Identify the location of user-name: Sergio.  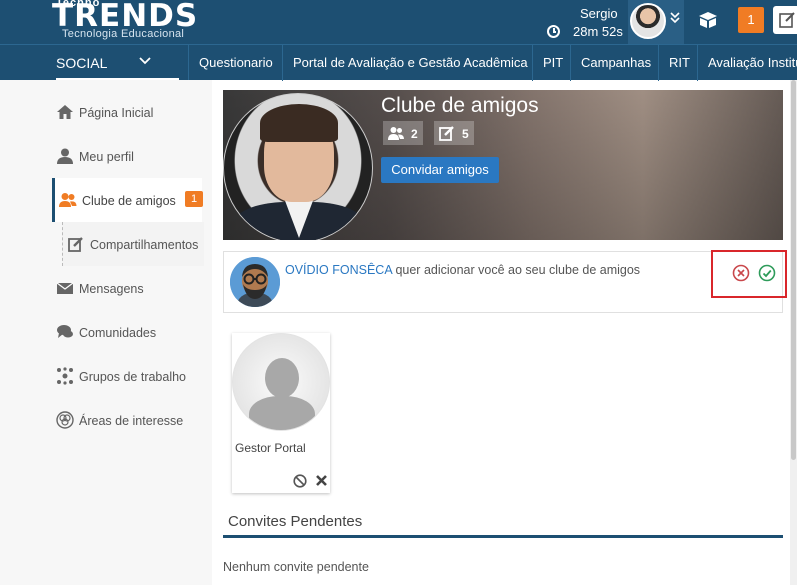
(599, 13).